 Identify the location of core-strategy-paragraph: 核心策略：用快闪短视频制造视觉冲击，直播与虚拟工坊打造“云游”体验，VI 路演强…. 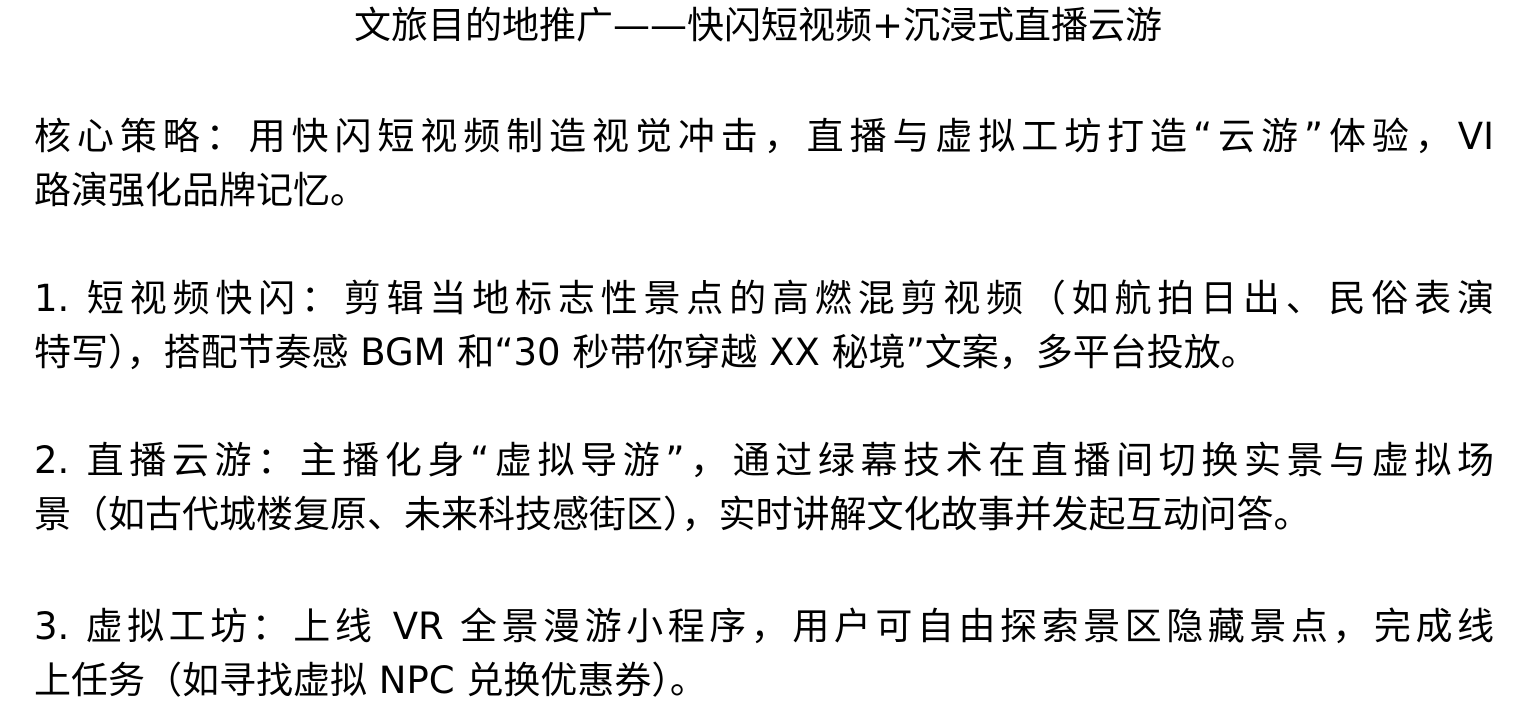
(764, 164).